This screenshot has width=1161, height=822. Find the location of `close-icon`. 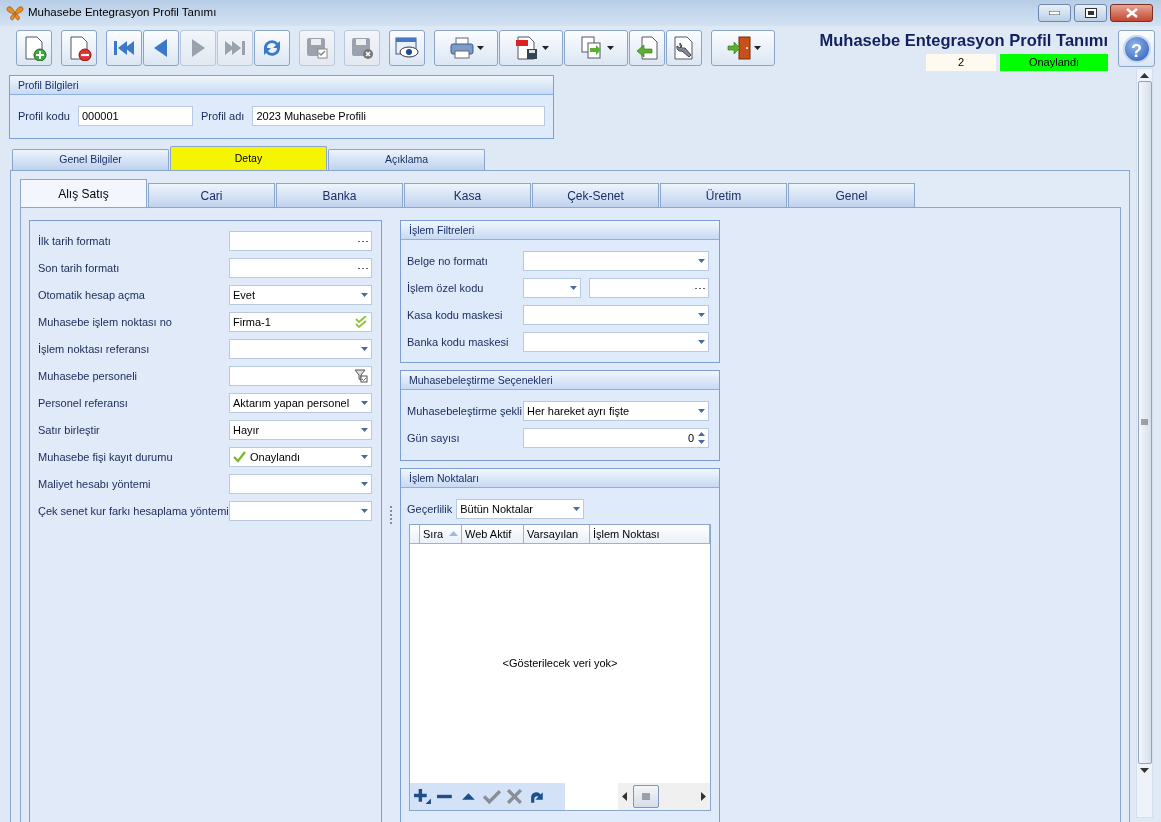

close-icon is located at coordinates (1131, 13).